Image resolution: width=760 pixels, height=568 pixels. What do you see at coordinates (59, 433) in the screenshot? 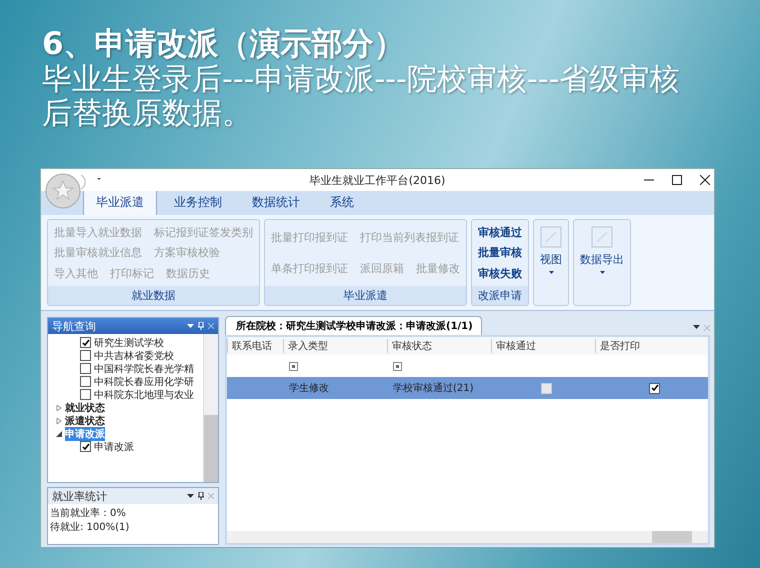
I see `expanded-arrow-icon` at bounding box center [59, 433].